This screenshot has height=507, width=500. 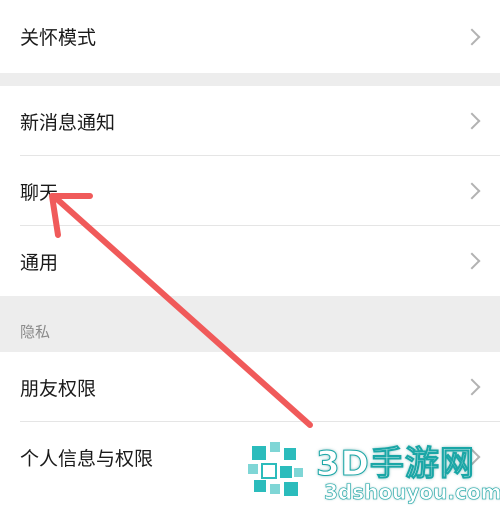 What do you see at coordinates (39, 192) in the screenshot?
I see `settings-row-label: 聊天` at bounding box center [39, 192].